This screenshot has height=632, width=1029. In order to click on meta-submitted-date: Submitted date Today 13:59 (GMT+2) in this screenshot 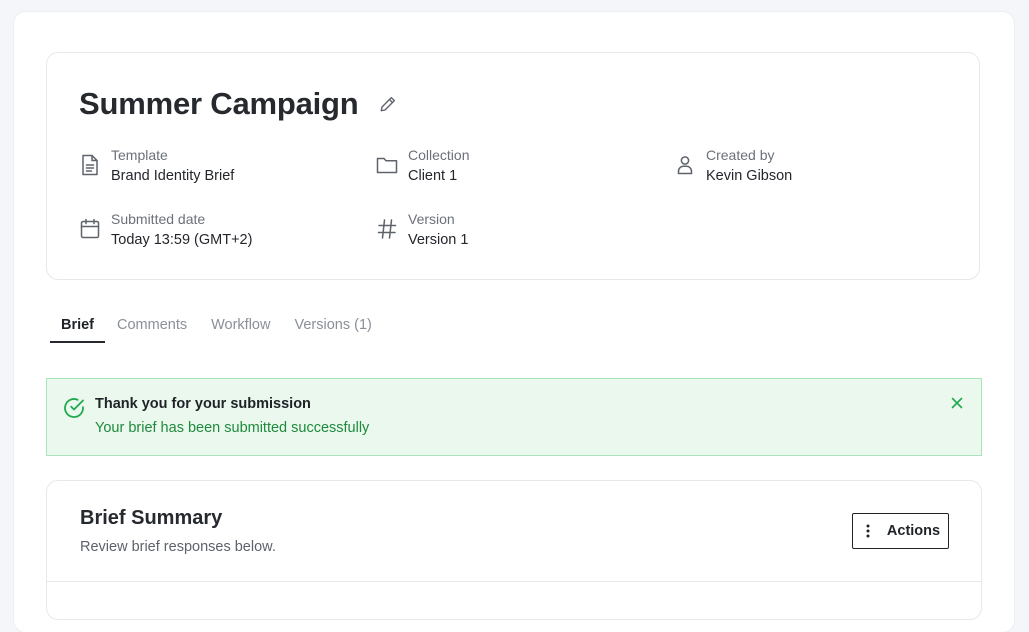, I will do `click(165, 230)`.